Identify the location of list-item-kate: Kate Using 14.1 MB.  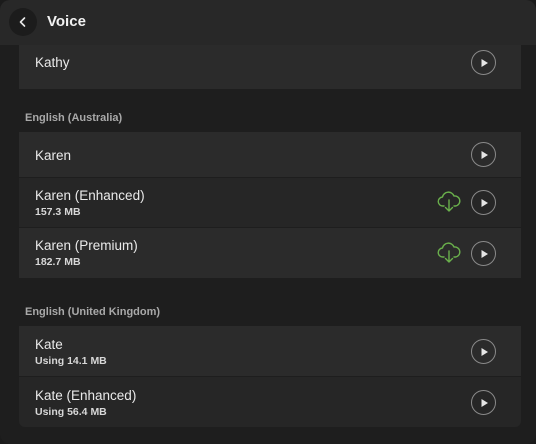
(270, 351).